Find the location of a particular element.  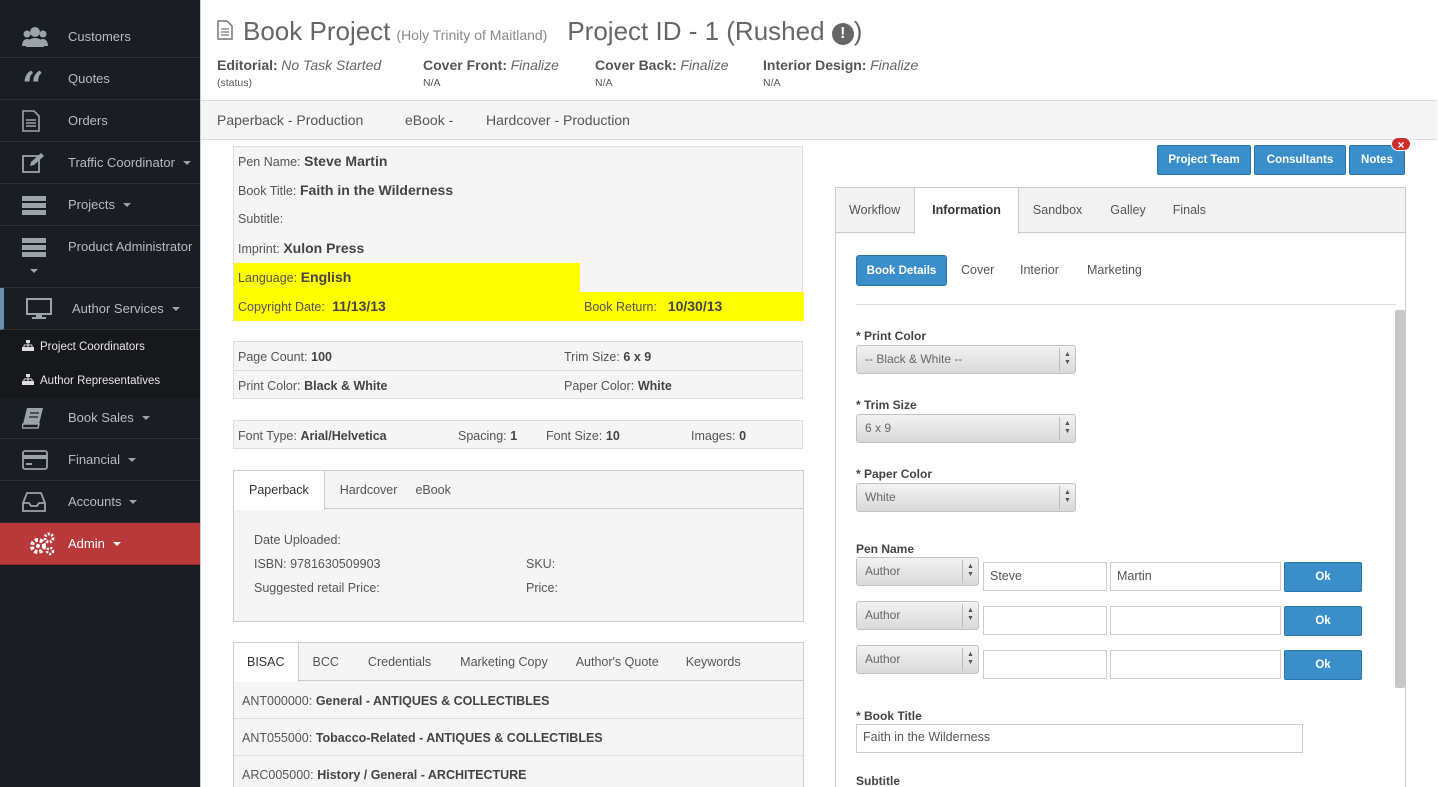

last-name-input: Martin is located at coordinates (1195, 576).